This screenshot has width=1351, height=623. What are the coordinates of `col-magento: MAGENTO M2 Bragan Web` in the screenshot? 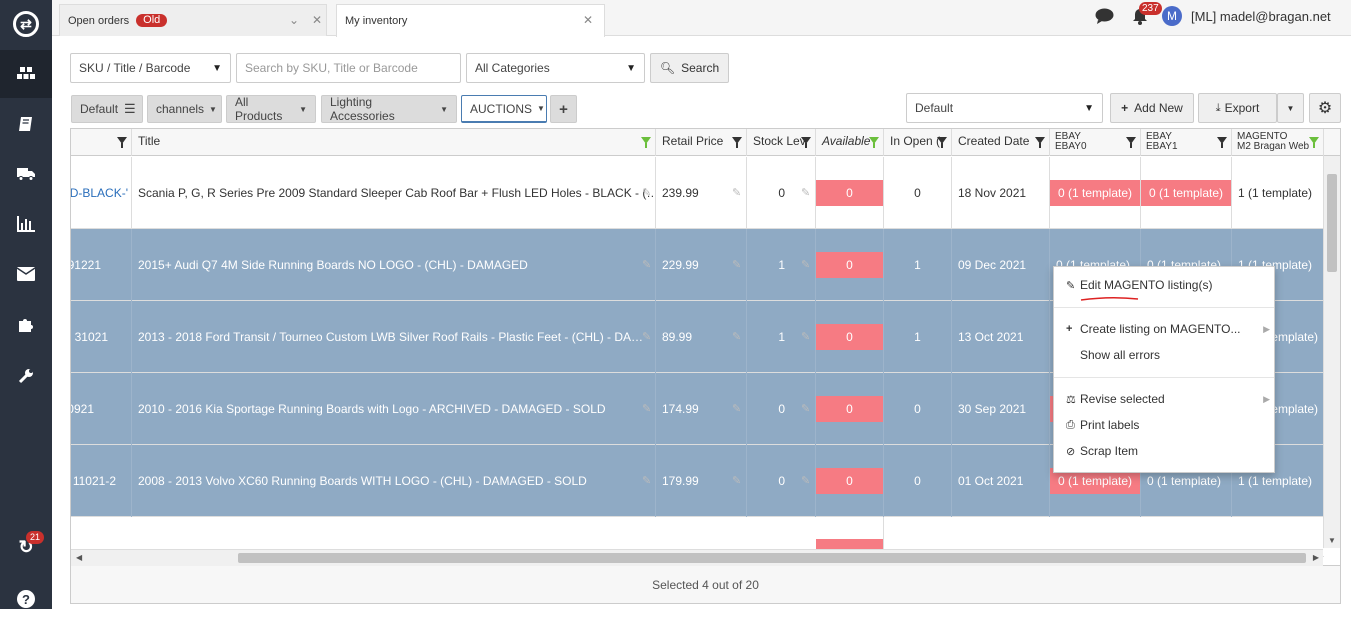 It's located at (1278, 142).